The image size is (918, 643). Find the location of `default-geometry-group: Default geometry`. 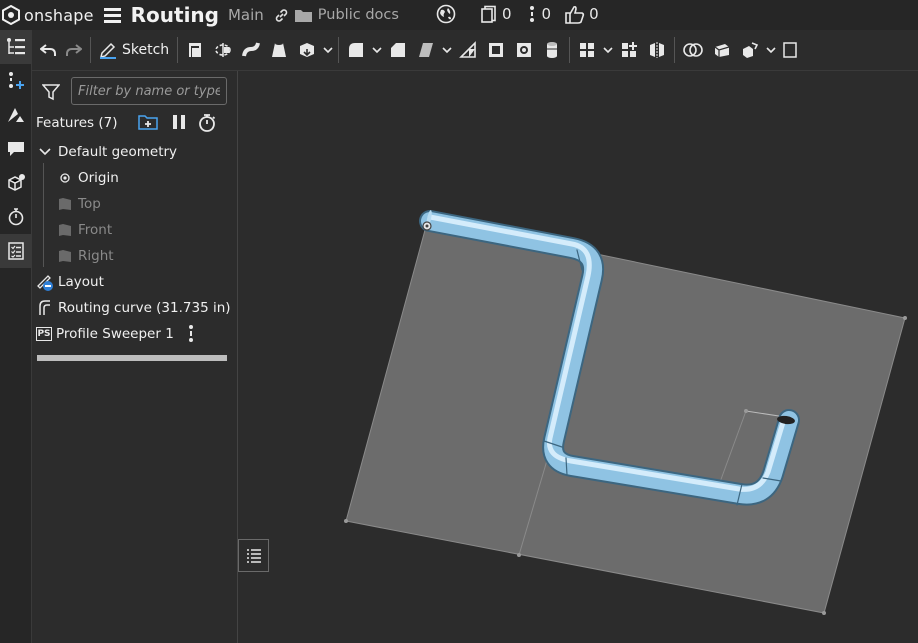

default-geometry-group: Default geometry is located at coordinates (134, 152).